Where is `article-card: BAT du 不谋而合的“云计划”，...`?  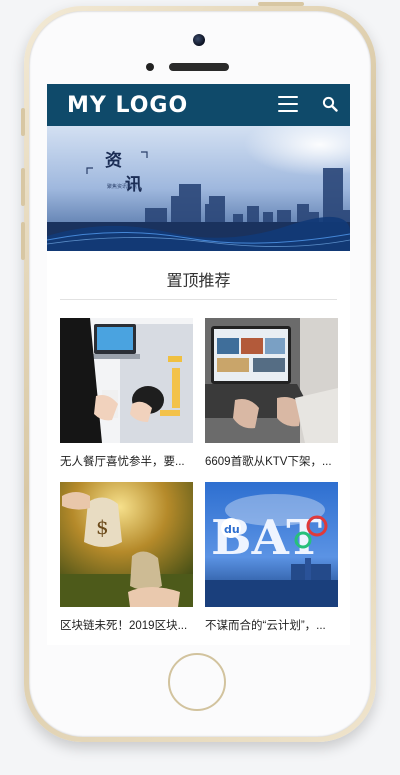 article-card: BAT du 不谋而合的“云计划”，... is located at coordinates (271, 557).